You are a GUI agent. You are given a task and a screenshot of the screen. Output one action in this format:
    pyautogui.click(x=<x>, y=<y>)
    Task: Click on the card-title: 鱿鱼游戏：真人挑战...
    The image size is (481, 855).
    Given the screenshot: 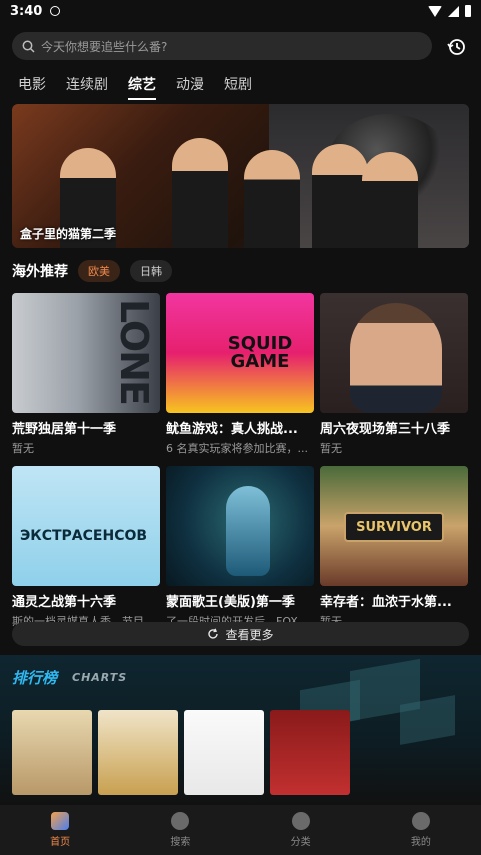 What is the action you would take?
    pyautogui.click(x=232, y=429)
    